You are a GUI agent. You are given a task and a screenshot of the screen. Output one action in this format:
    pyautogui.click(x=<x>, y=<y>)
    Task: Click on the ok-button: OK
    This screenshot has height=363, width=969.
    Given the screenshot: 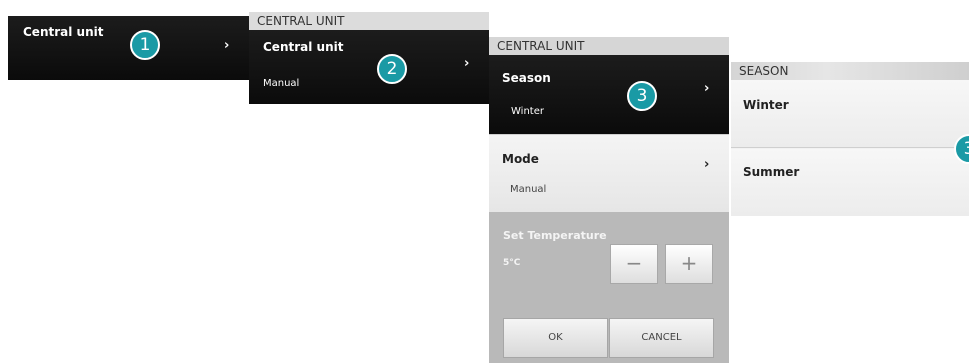 What is the action you would take?
    pyautogui.click(x=555, y=338)
    